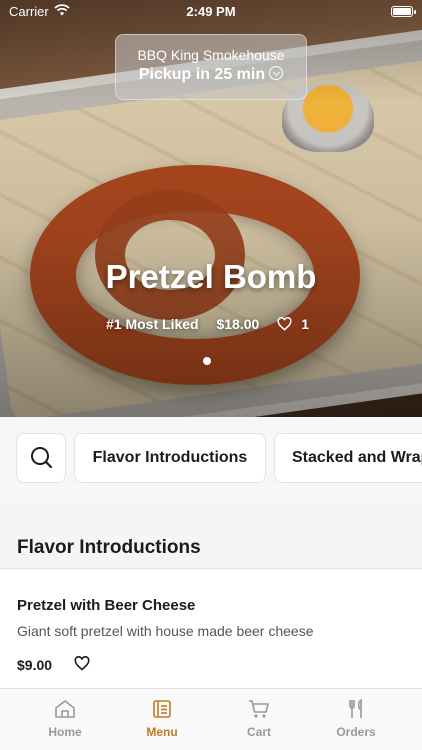 The height and width of the screenshot is (750, 422). Describe the element at coordinates (355, 708) in the screenshot. I see `fork-knife-icon` at that location.